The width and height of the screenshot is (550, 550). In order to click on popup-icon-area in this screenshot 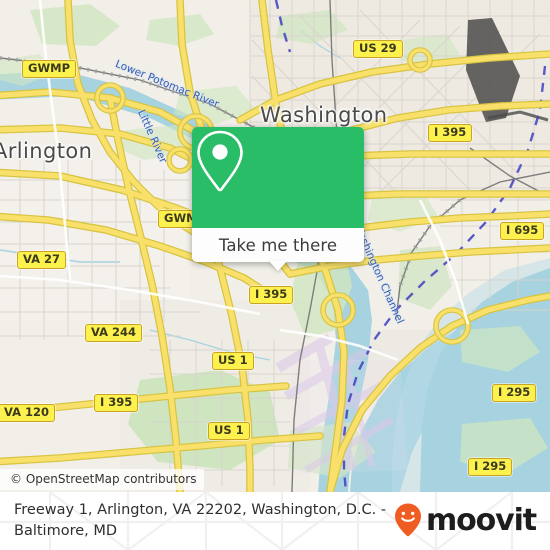, I will do `click(278, 177)`.